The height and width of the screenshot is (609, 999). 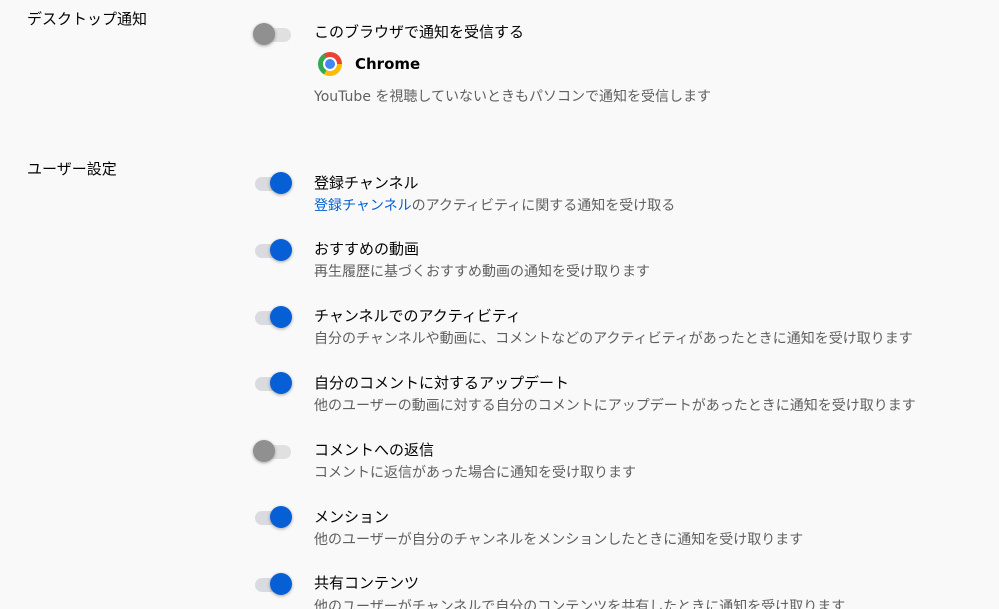 I want to click on comment-replies-toggle, so click(x=273, y=452).